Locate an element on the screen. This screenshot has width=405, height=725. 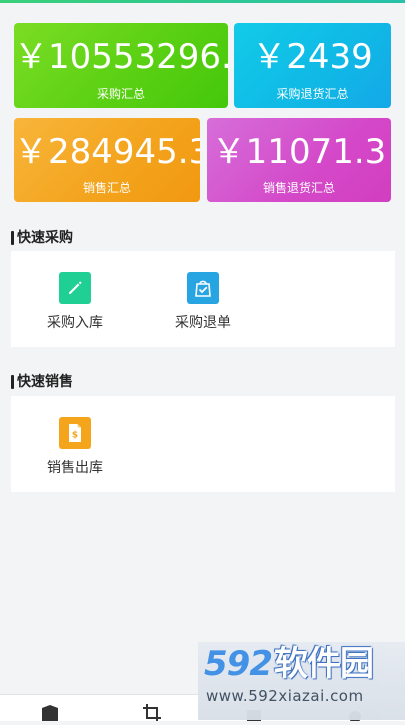
sales-total-card: ￥284945.3 销售汇总 is located at coordinates (107, 160).